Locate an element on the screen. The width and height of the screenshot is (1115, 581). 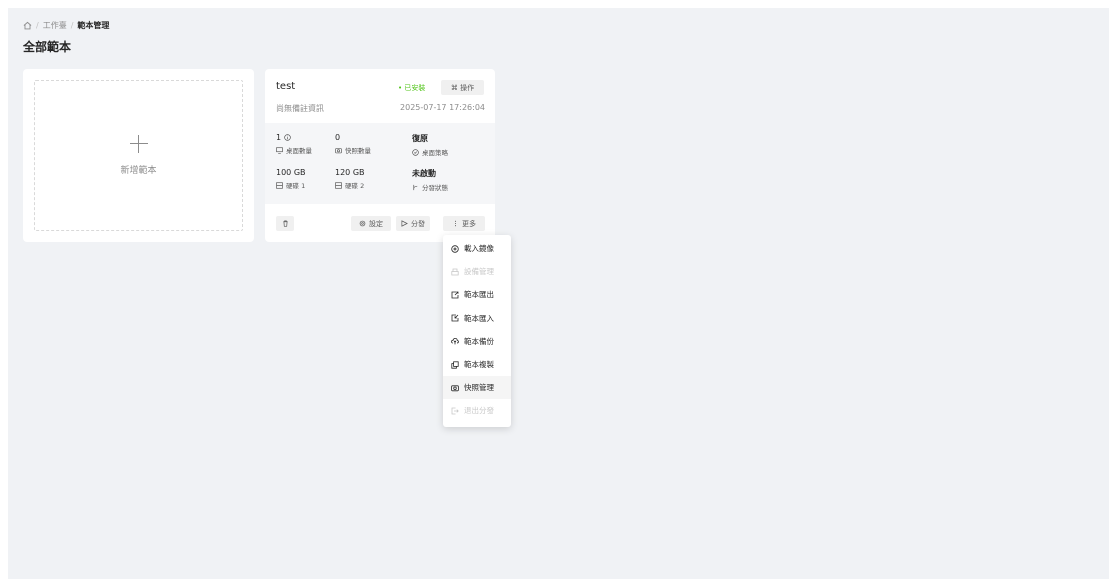
settings-button: 設定 is located at coordinates (371, 223).